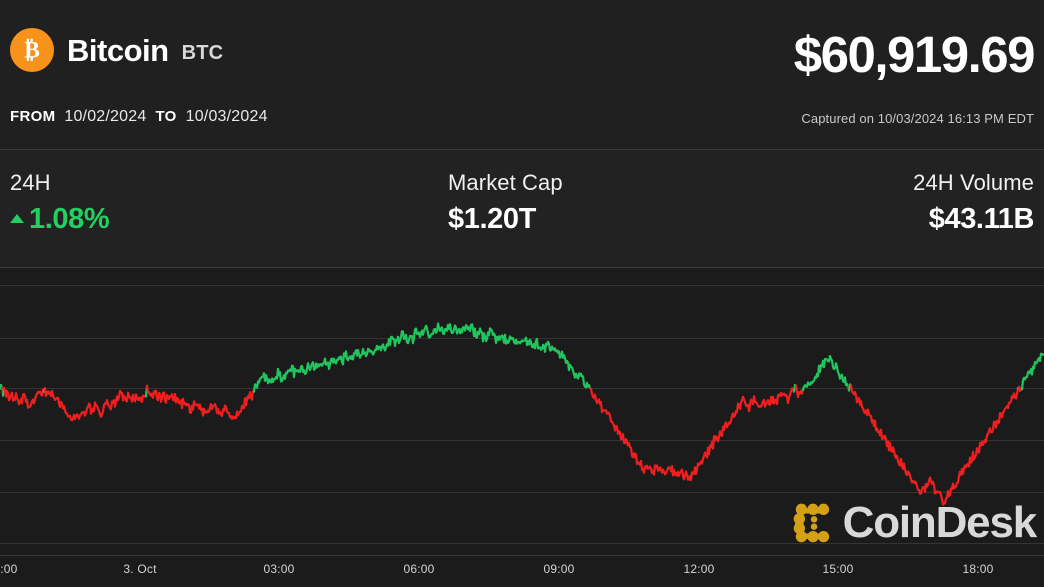 The image size is (1044, 587). I want to click on coin-identity: ₿ Bitcoin BTC, so click(116, 50).